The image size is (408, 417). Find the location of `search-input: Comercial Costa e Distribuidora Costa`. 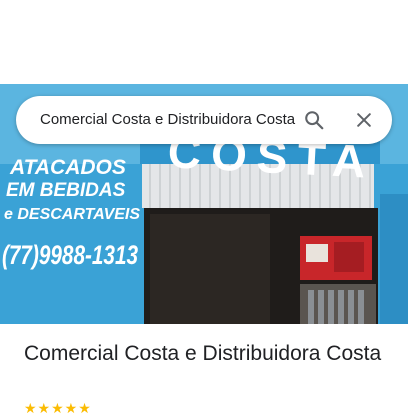

search-input: Comercial Costa e Distribuidora Costa is located at coordinates (172, 120).